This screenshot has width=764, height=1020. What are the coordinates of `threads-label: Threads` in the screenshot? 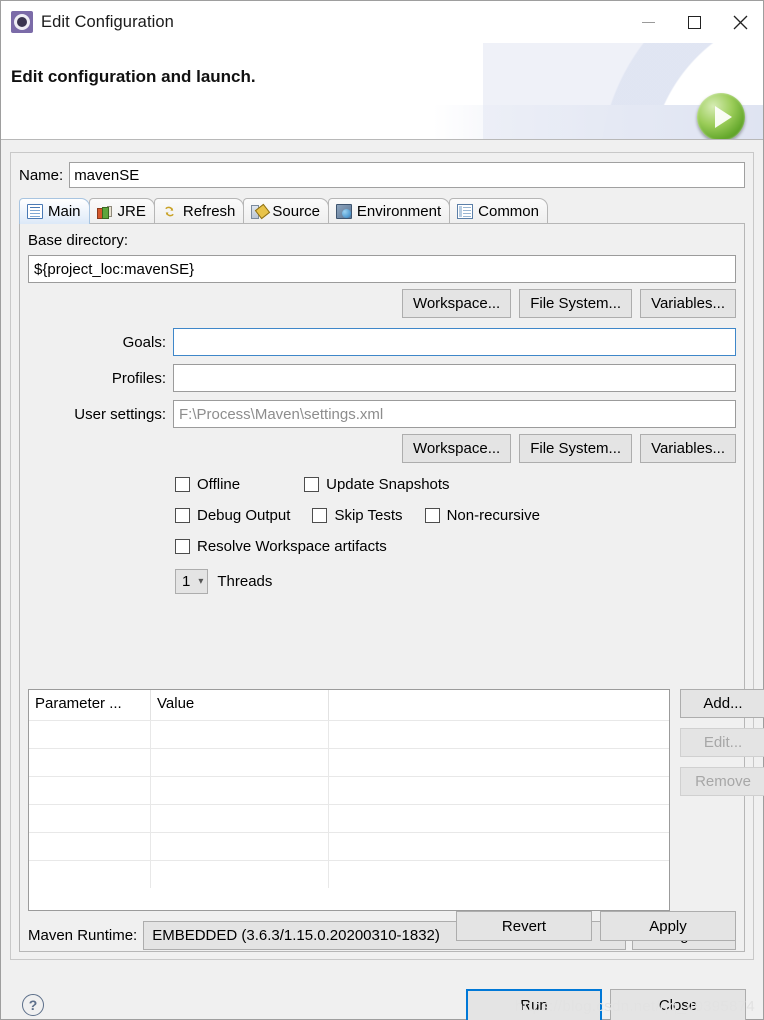 It's located at (245, 581).